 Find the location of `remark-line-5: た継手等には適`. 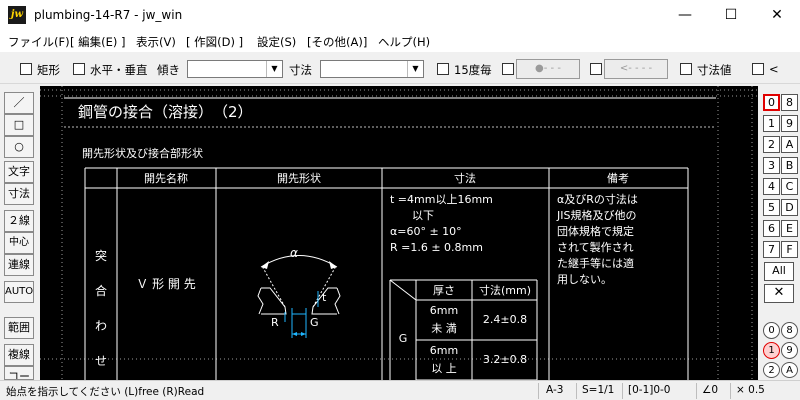

remark-line-5: た継手等には適 is located at coordinates (595, 263).